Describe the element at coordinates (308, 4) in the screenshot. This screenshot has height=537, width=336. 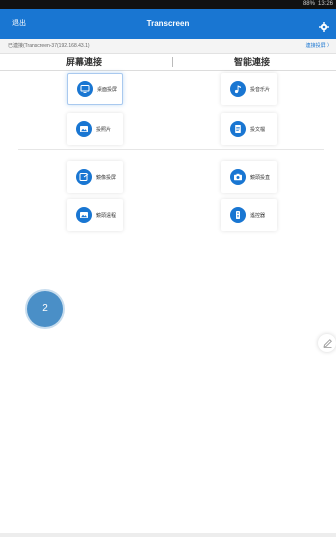
I see `battery-level: 88%` at that location.